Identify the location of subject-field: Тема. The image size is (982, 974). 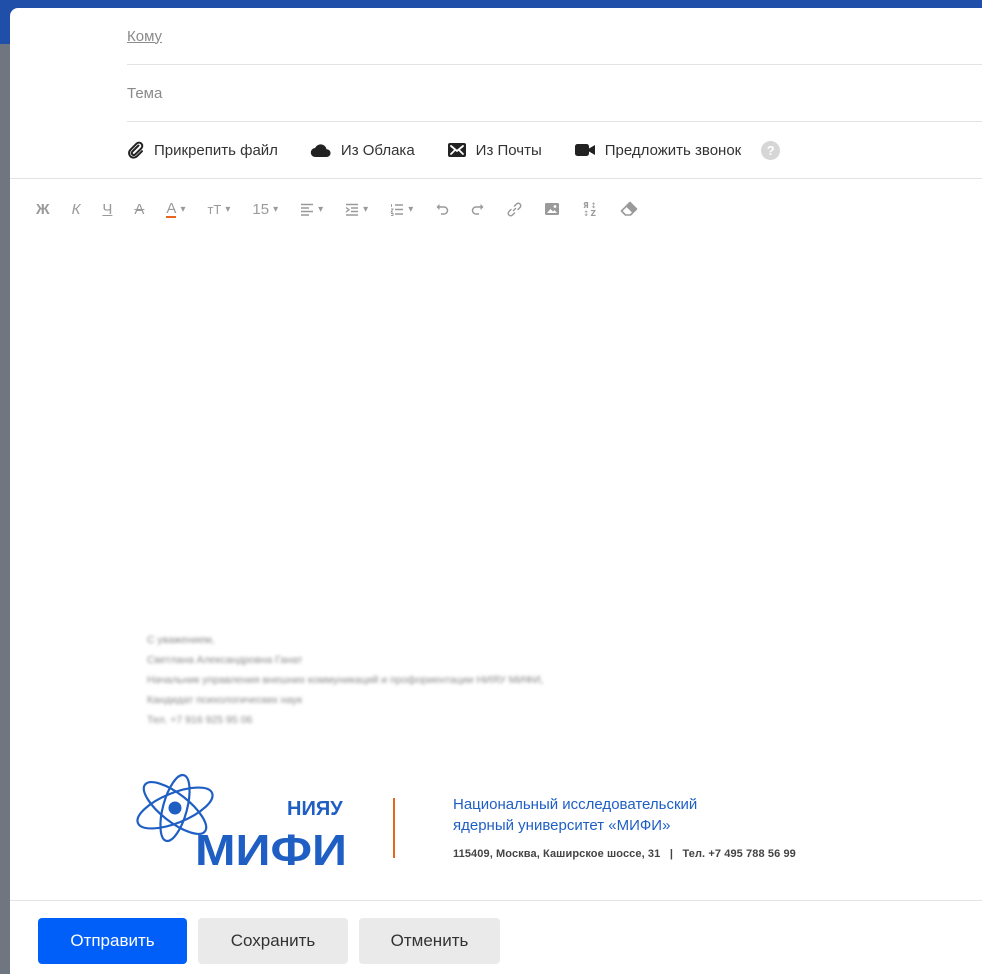
(144, 93).